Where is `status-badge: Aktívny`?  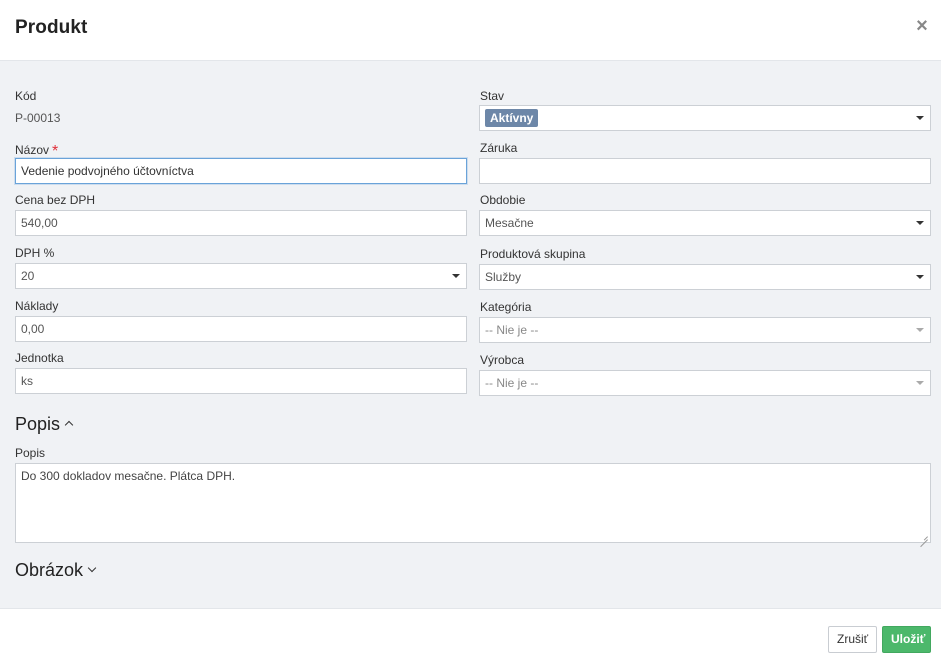
status-badge: Aktívny is located at coordinates (512, 118).